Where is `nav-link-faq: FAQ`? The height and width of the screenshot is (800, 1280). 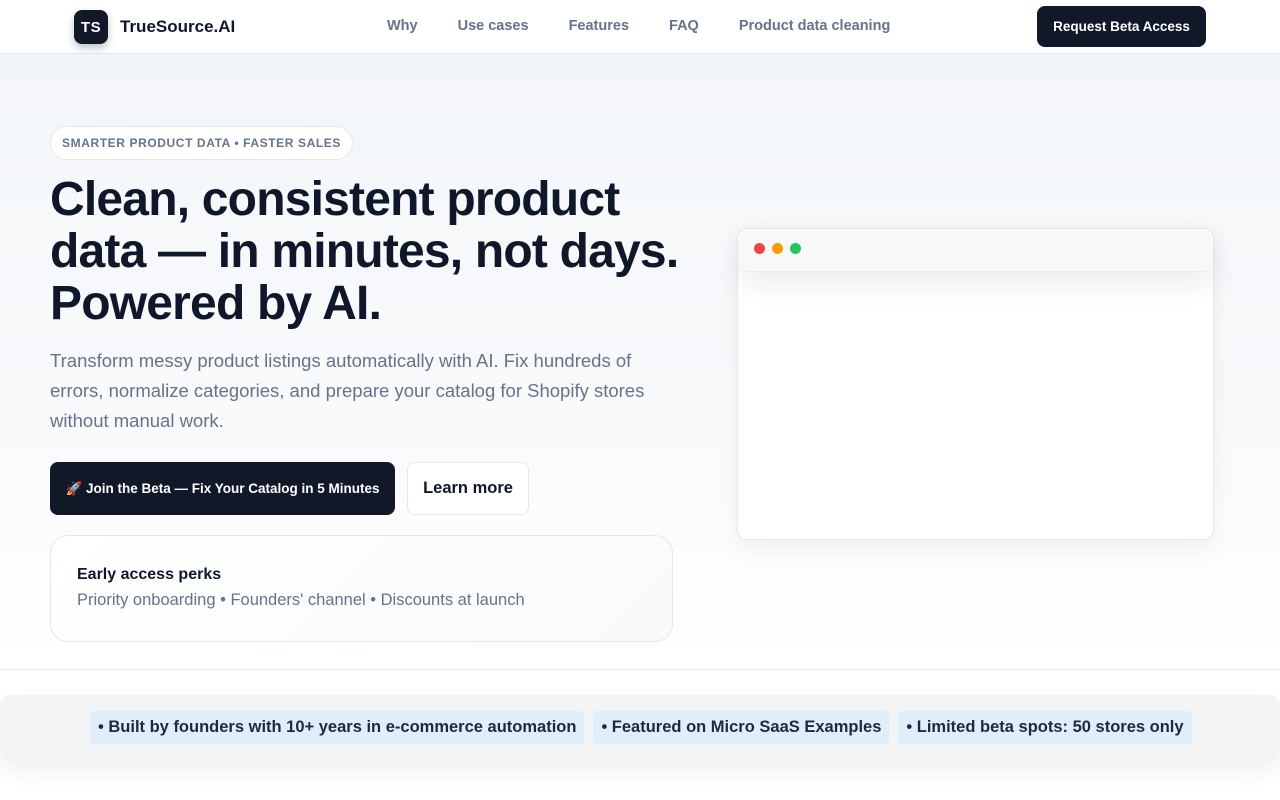
nav-link-faq: FAQ is located at coordinates (684, 26).